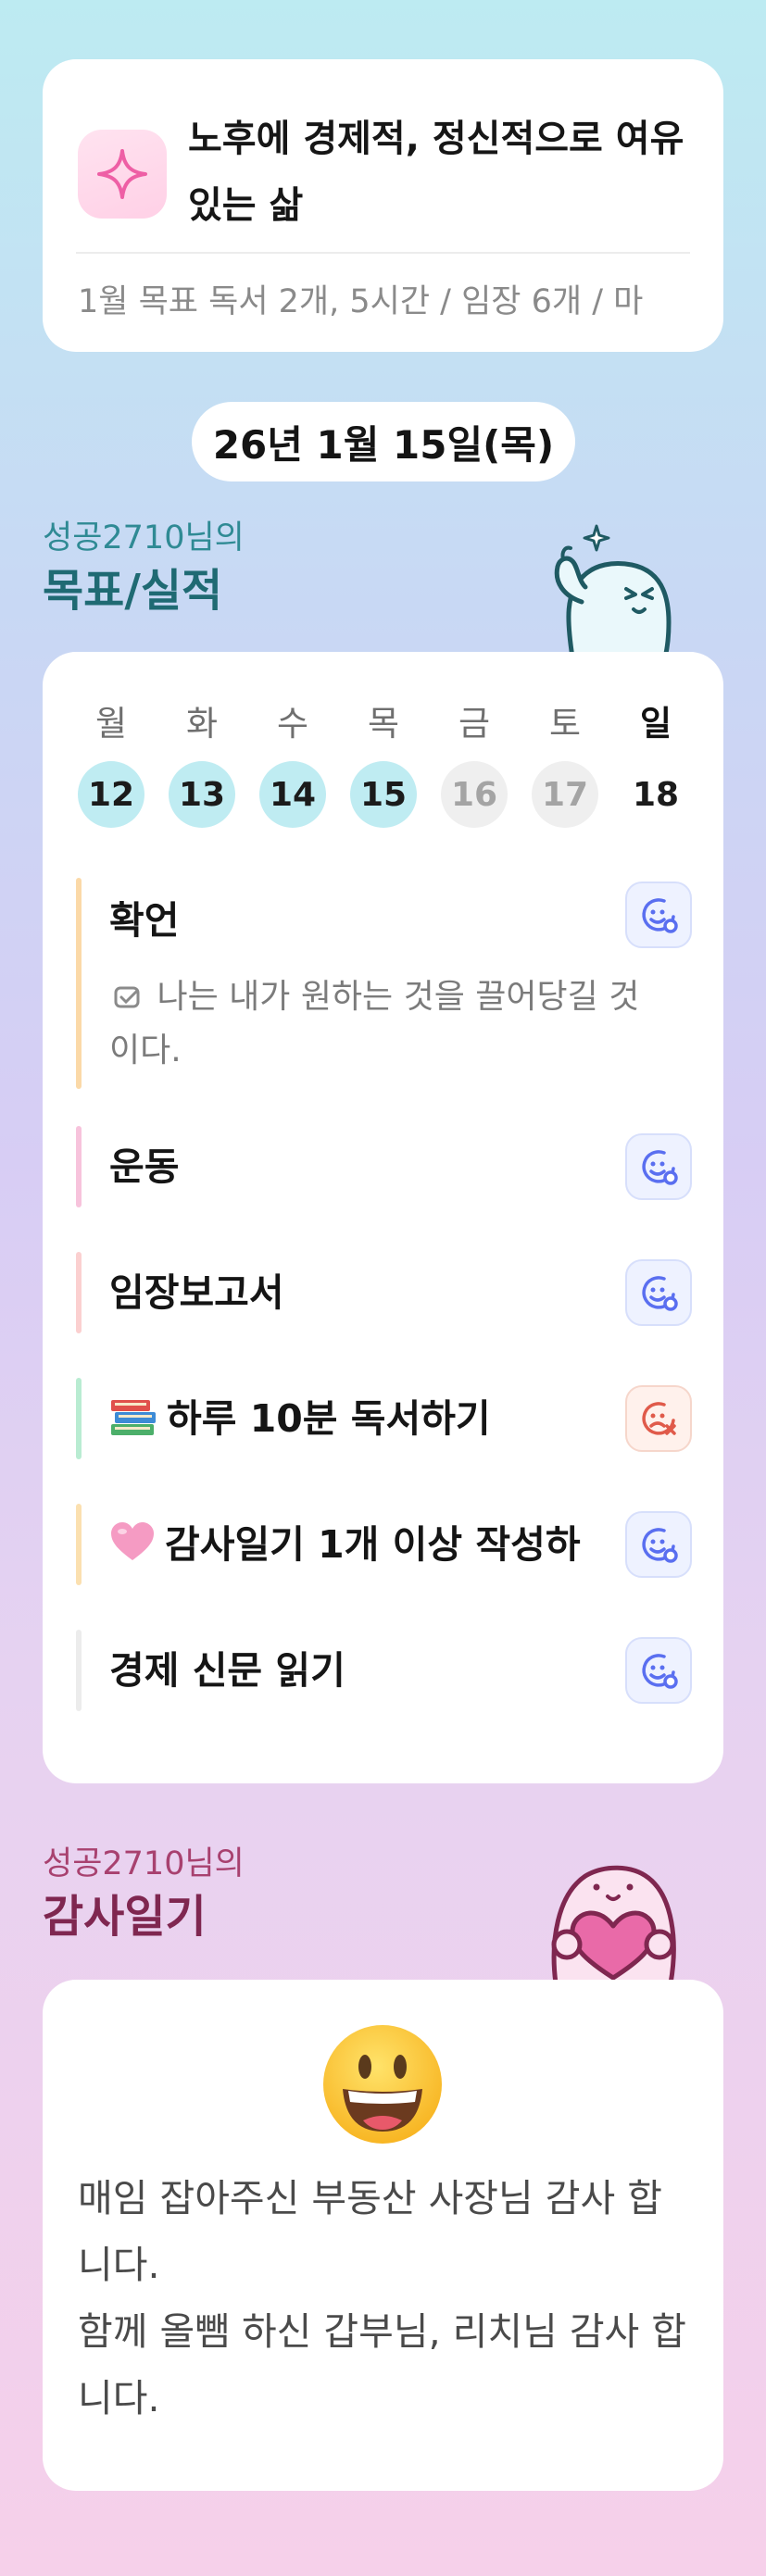 The width and height of the screenshot is (766, 2576). Describe the element at coordinates (127, 997) in the screenshot. I see `memo-icon` at that location.